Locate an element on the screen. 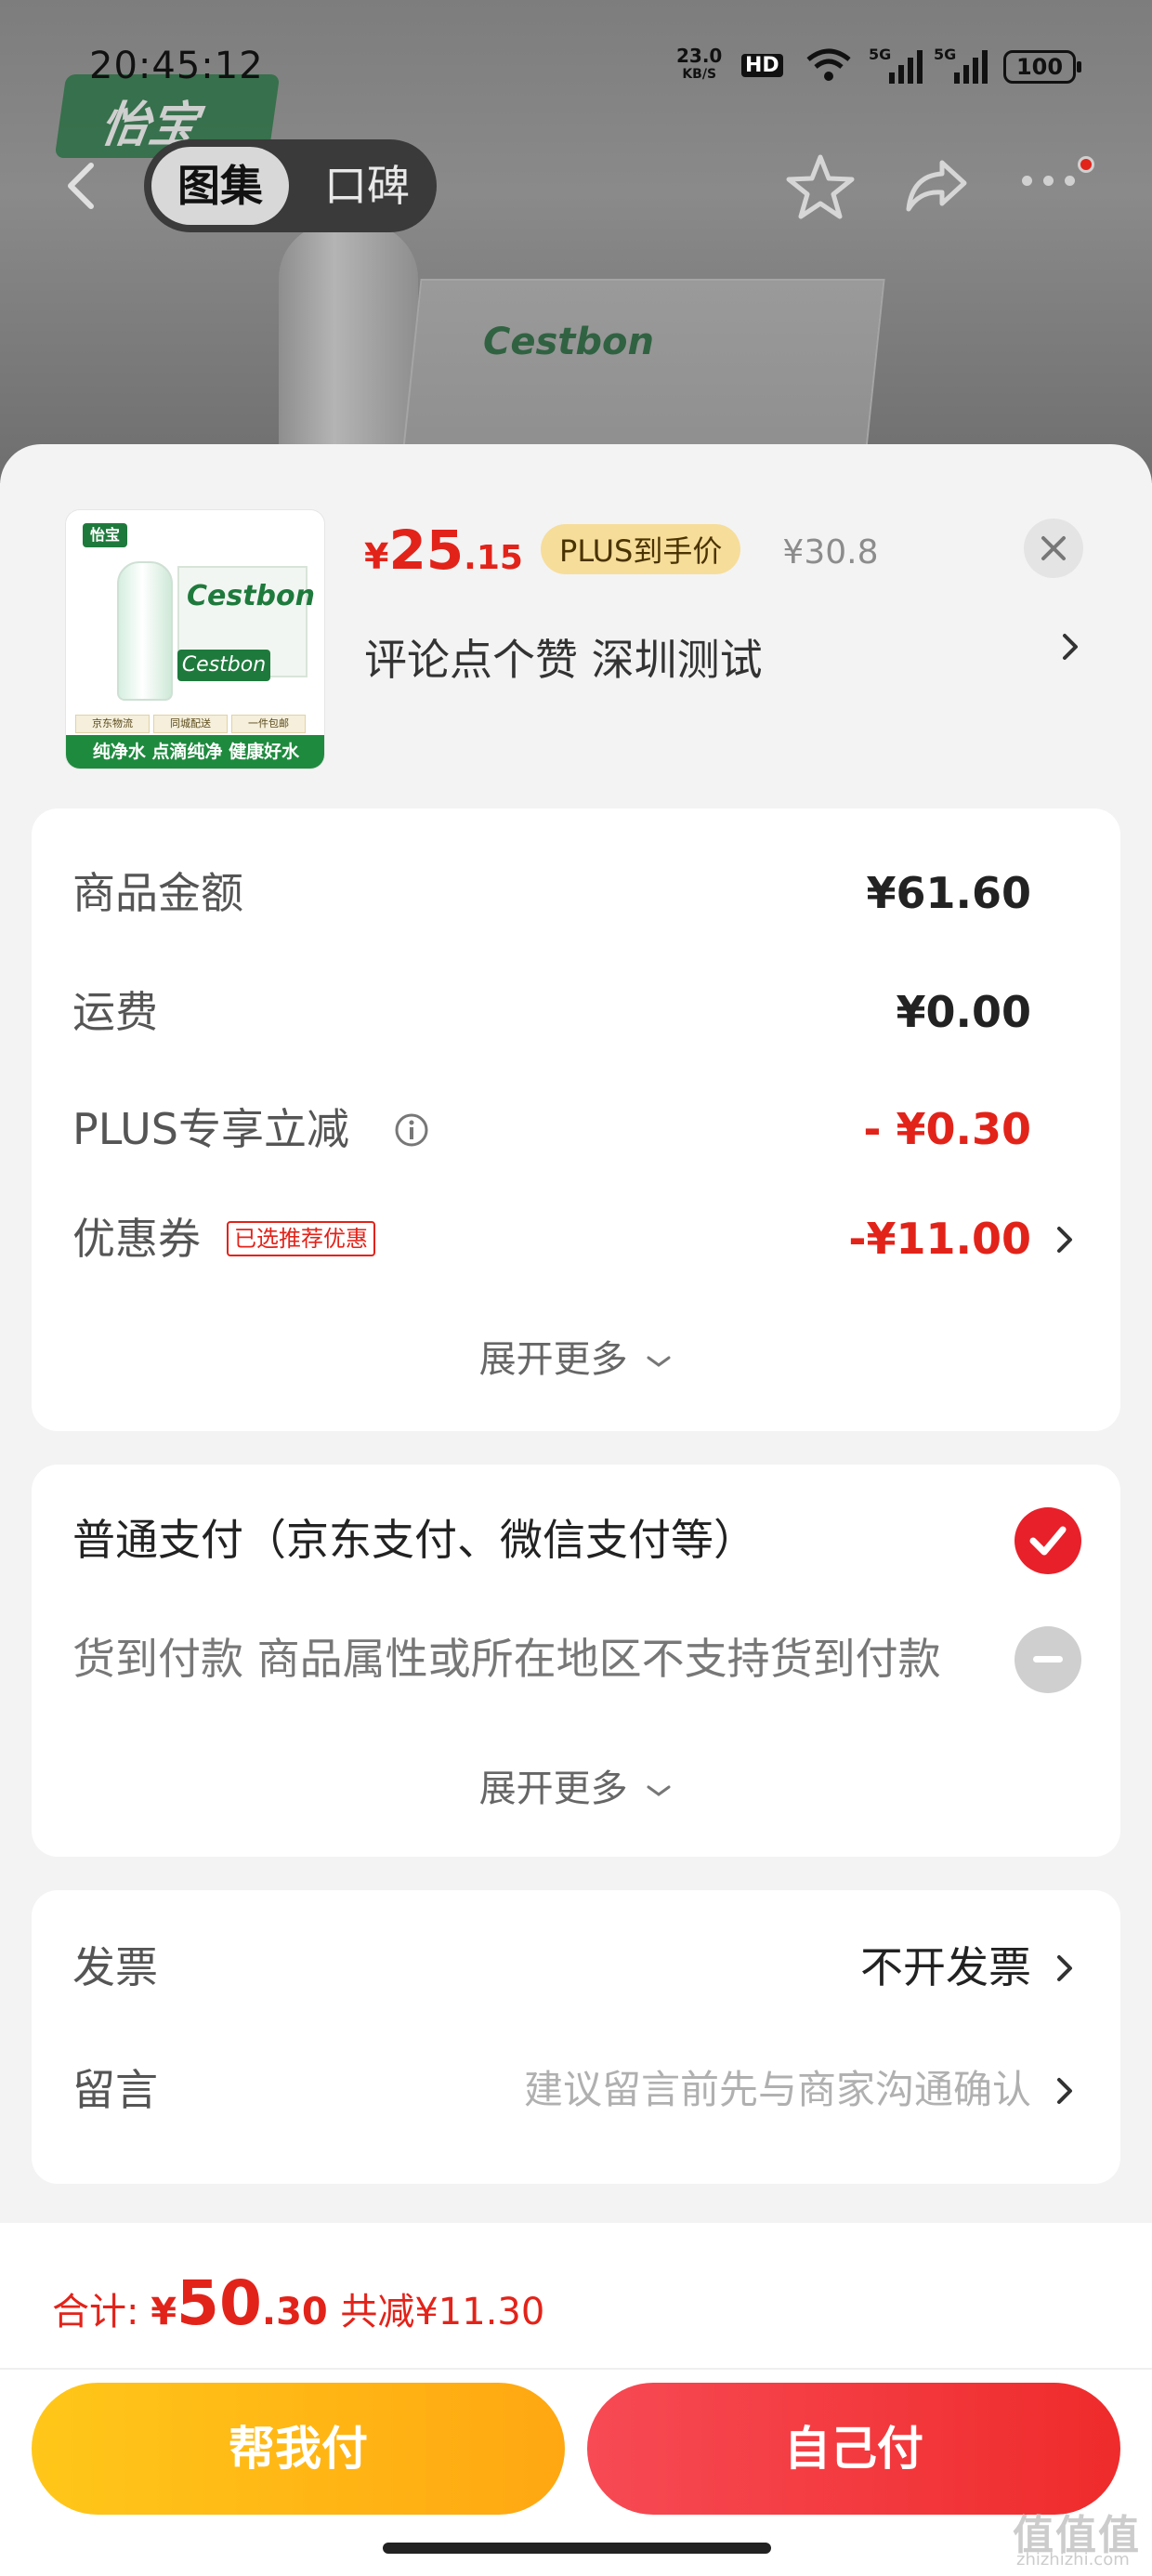 This screenshot has width=1152, height=2576. gallery-segmented-control: 图集 口碑 is located at coordinates (290, 185).